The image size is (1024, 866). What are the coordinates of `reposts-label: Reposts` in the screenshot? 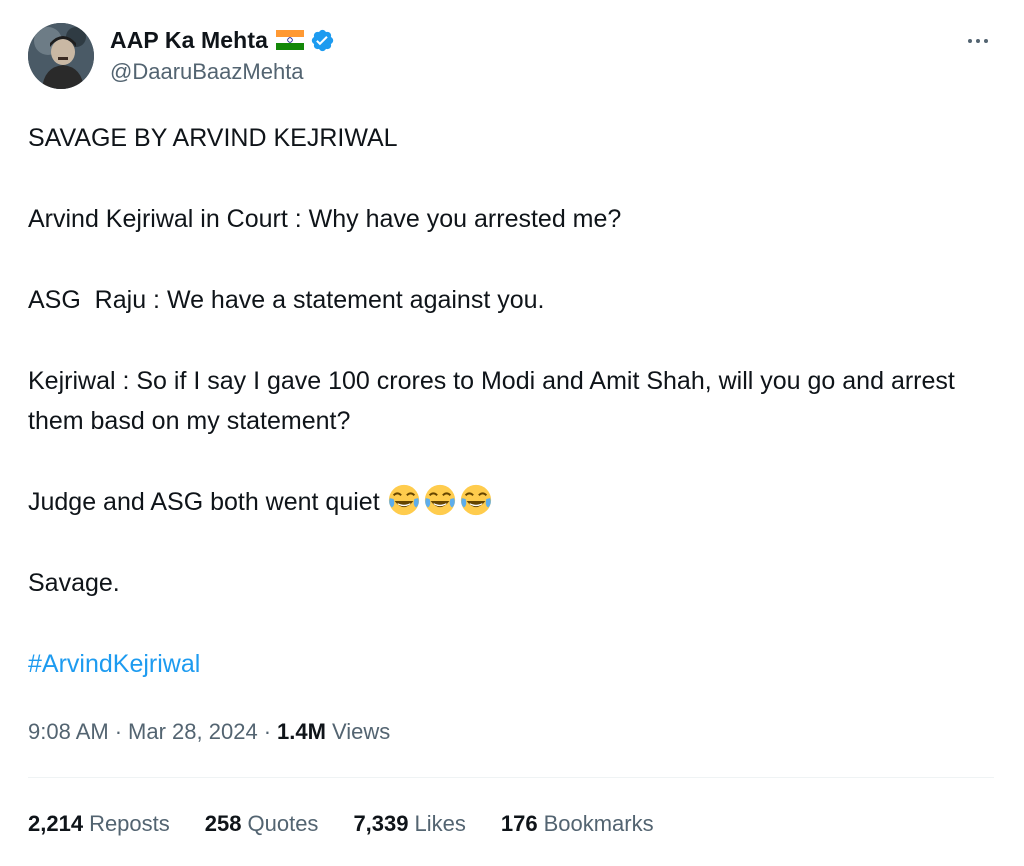 It's located at (129, 823).